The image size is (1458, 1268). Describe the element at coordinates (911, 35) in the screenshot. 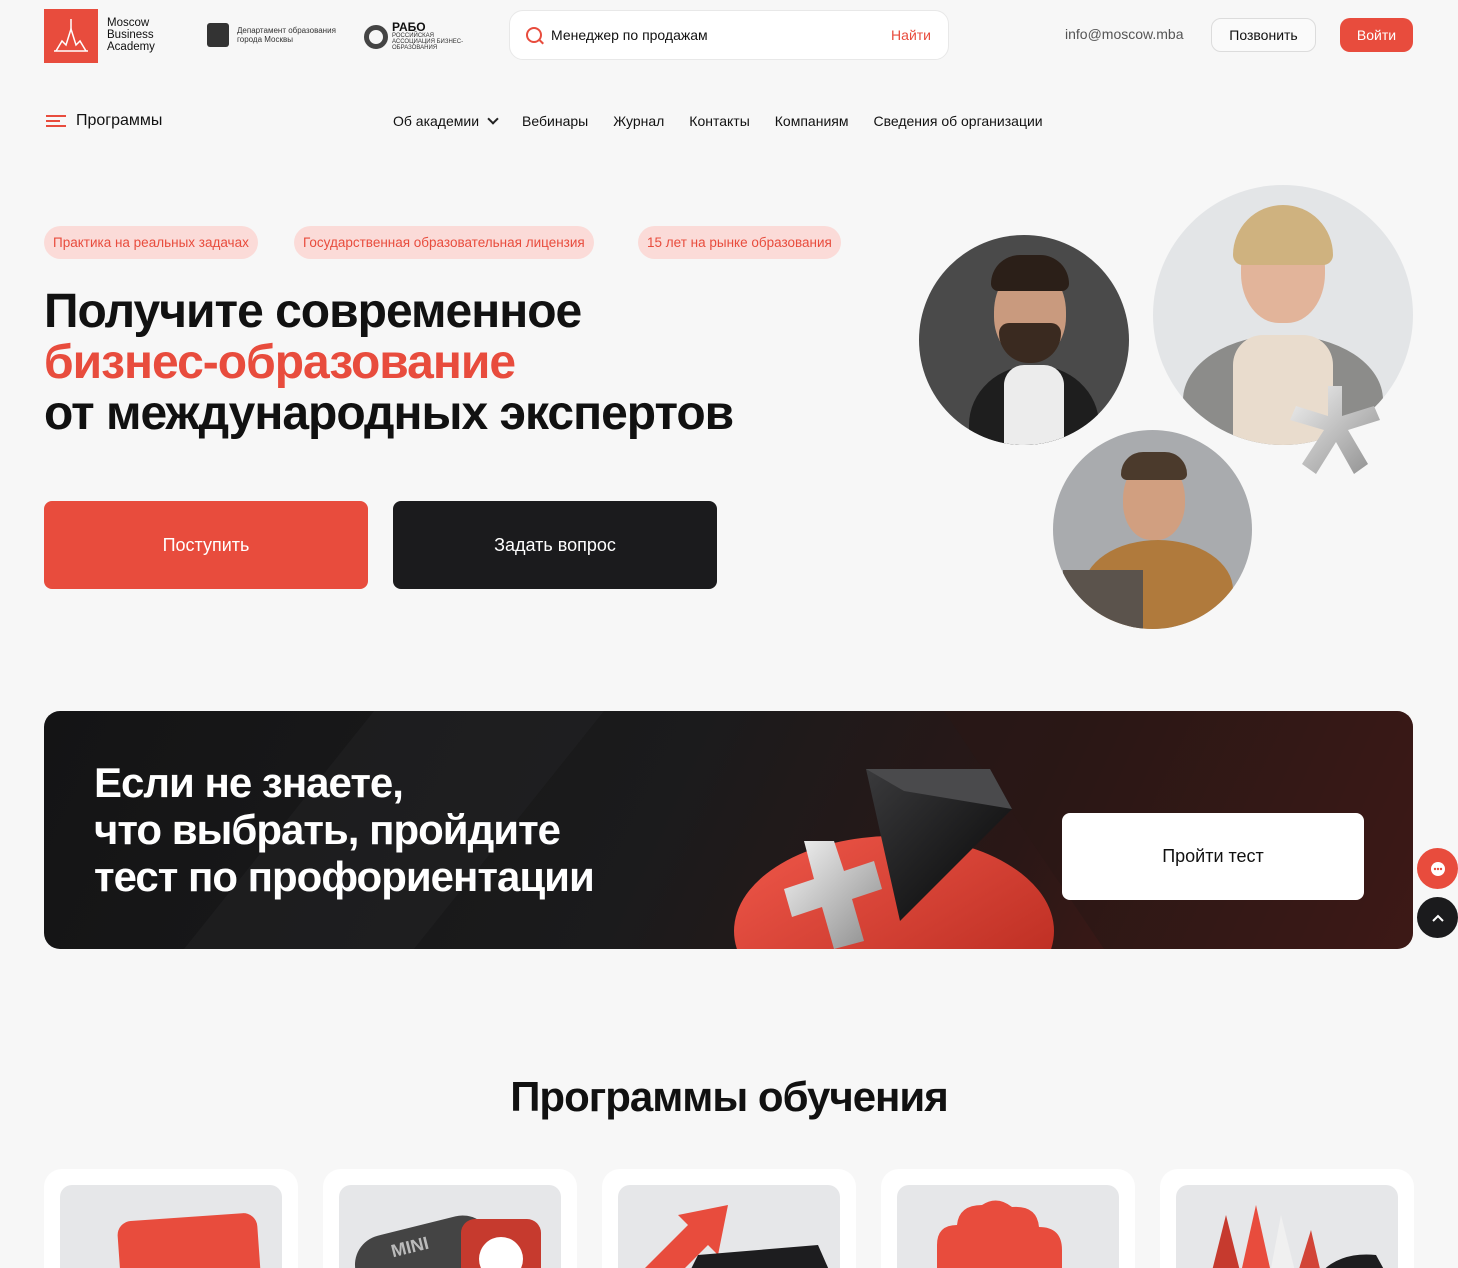

I see `search-button: Найти` at that location.